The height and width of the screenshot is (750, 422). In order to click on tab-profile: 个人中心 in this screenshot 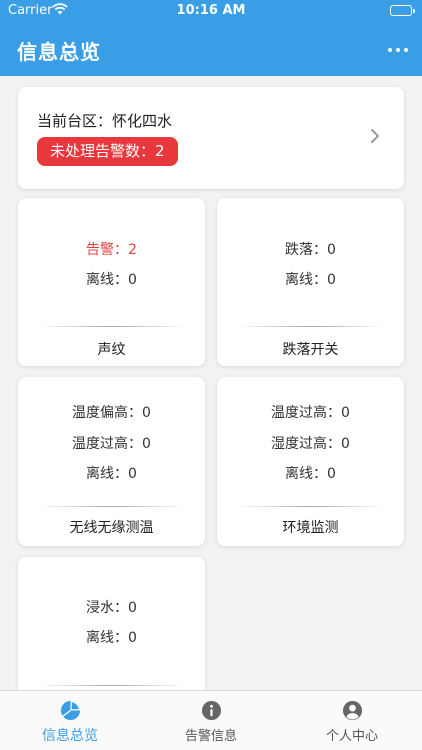, I will do `click(352, 720)`.